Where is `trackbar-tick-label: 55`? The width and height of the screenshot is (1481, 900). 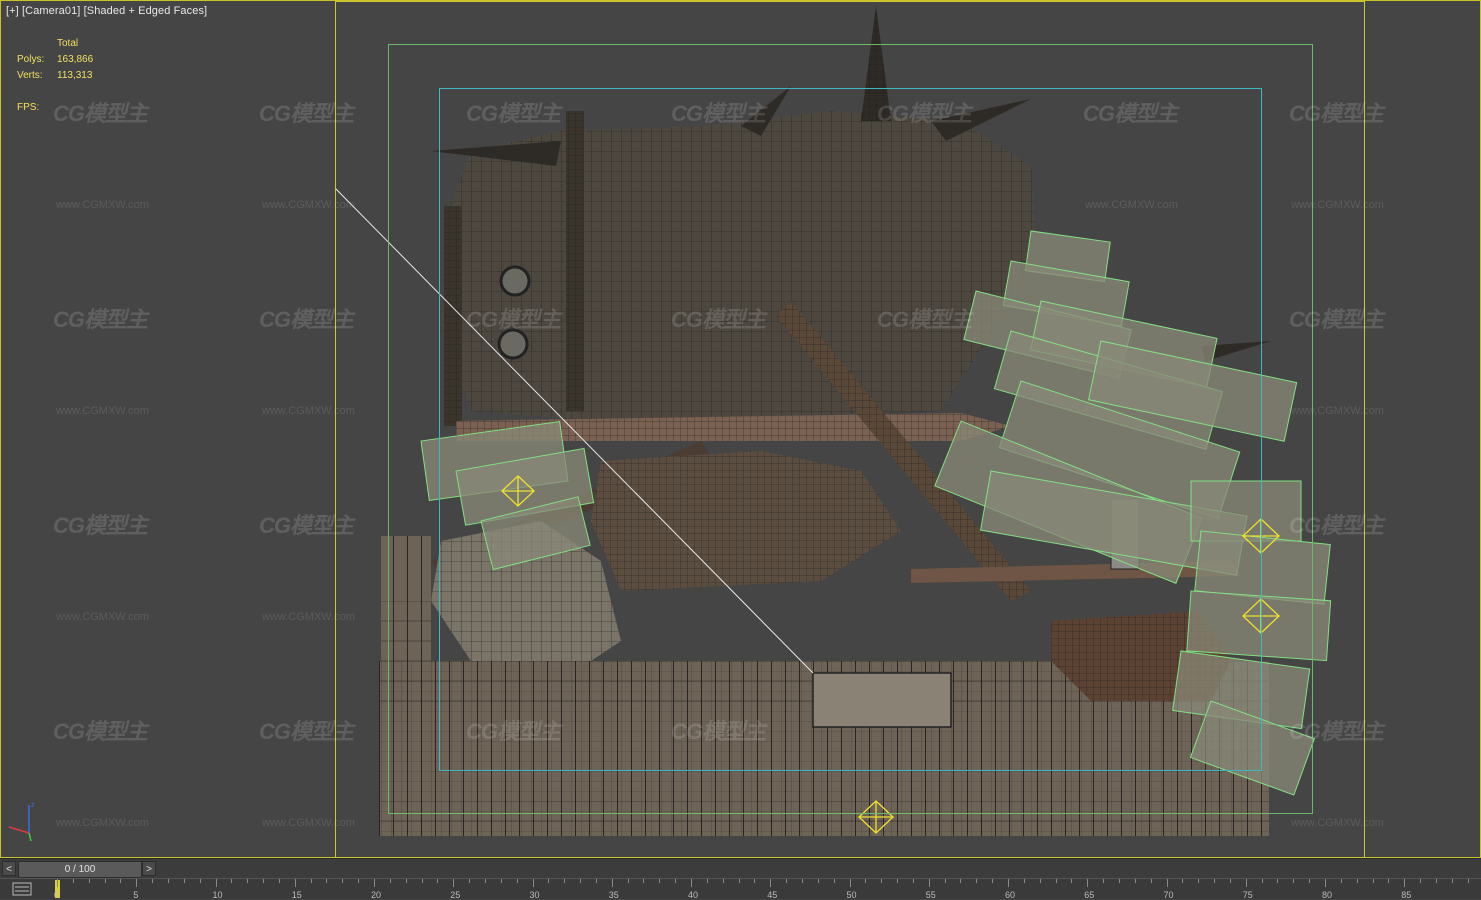 trackbar-tick-label: 55 is located at coordinates (931, 895).